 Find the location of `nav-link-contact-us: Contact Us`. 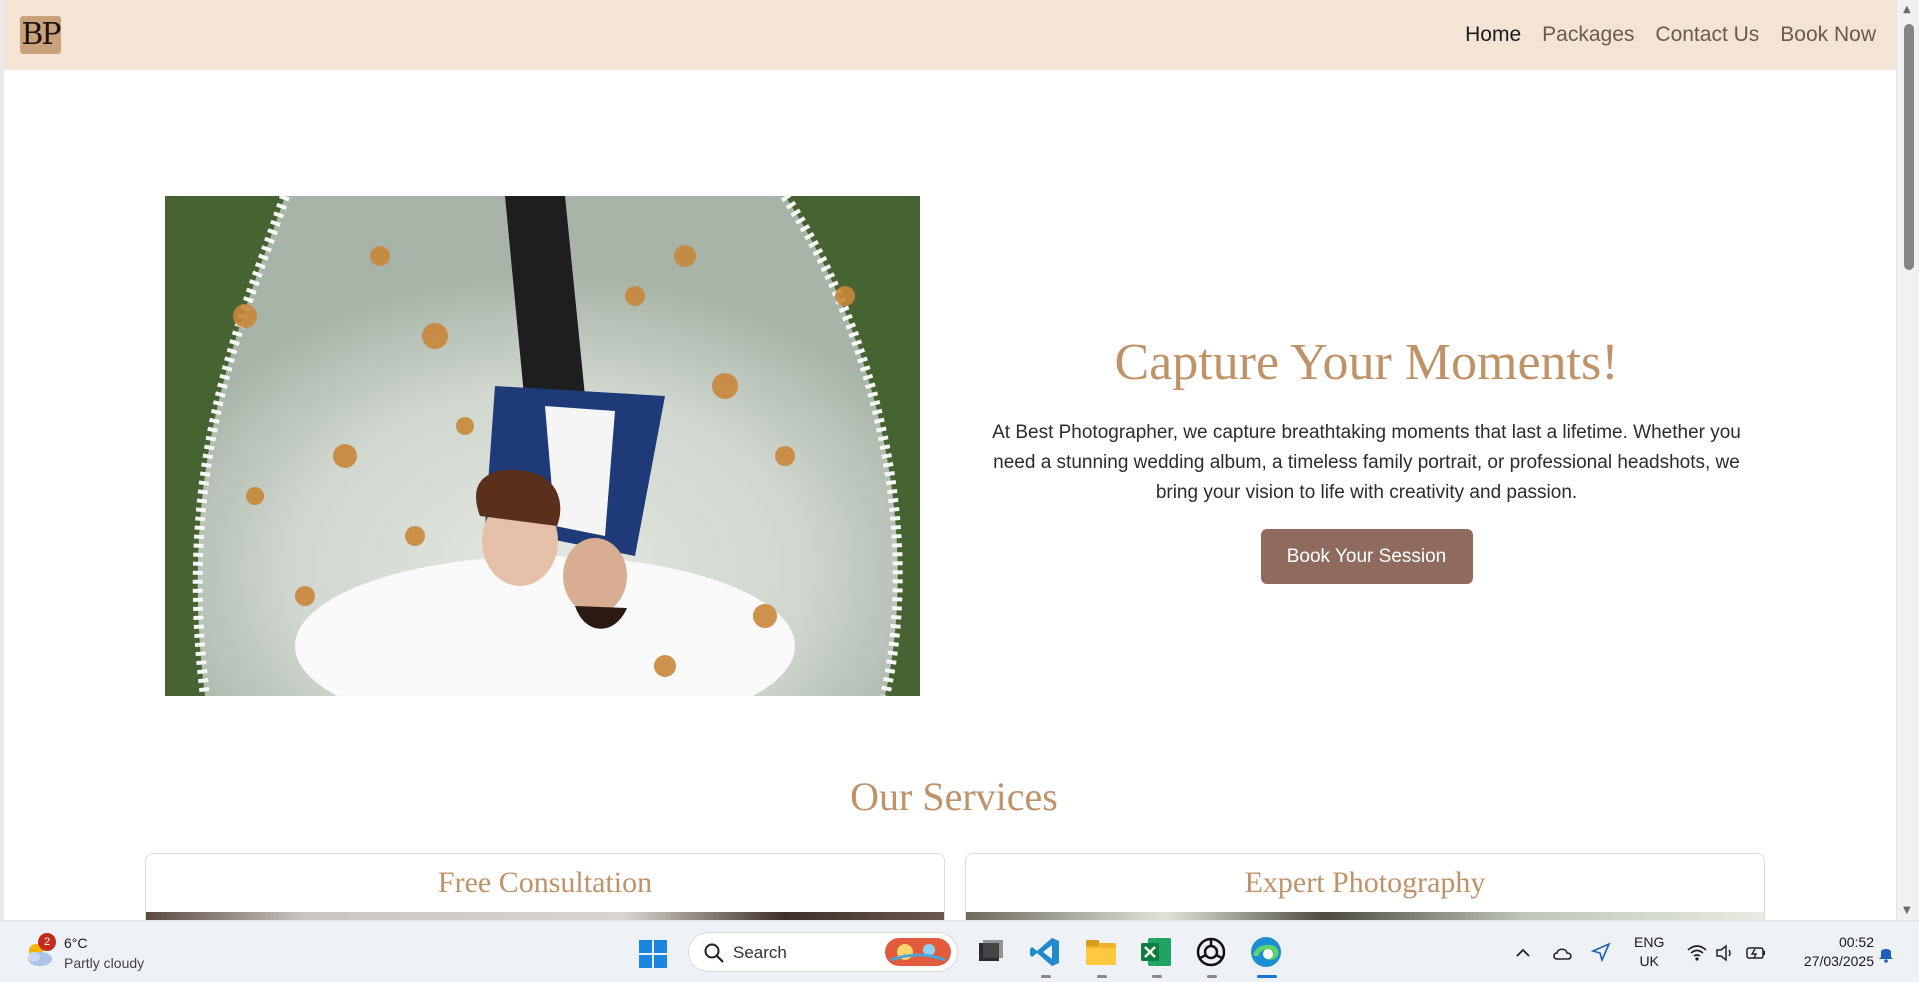

nav-link-contact-us: Contact Us is located at coordinates (1707, 35).